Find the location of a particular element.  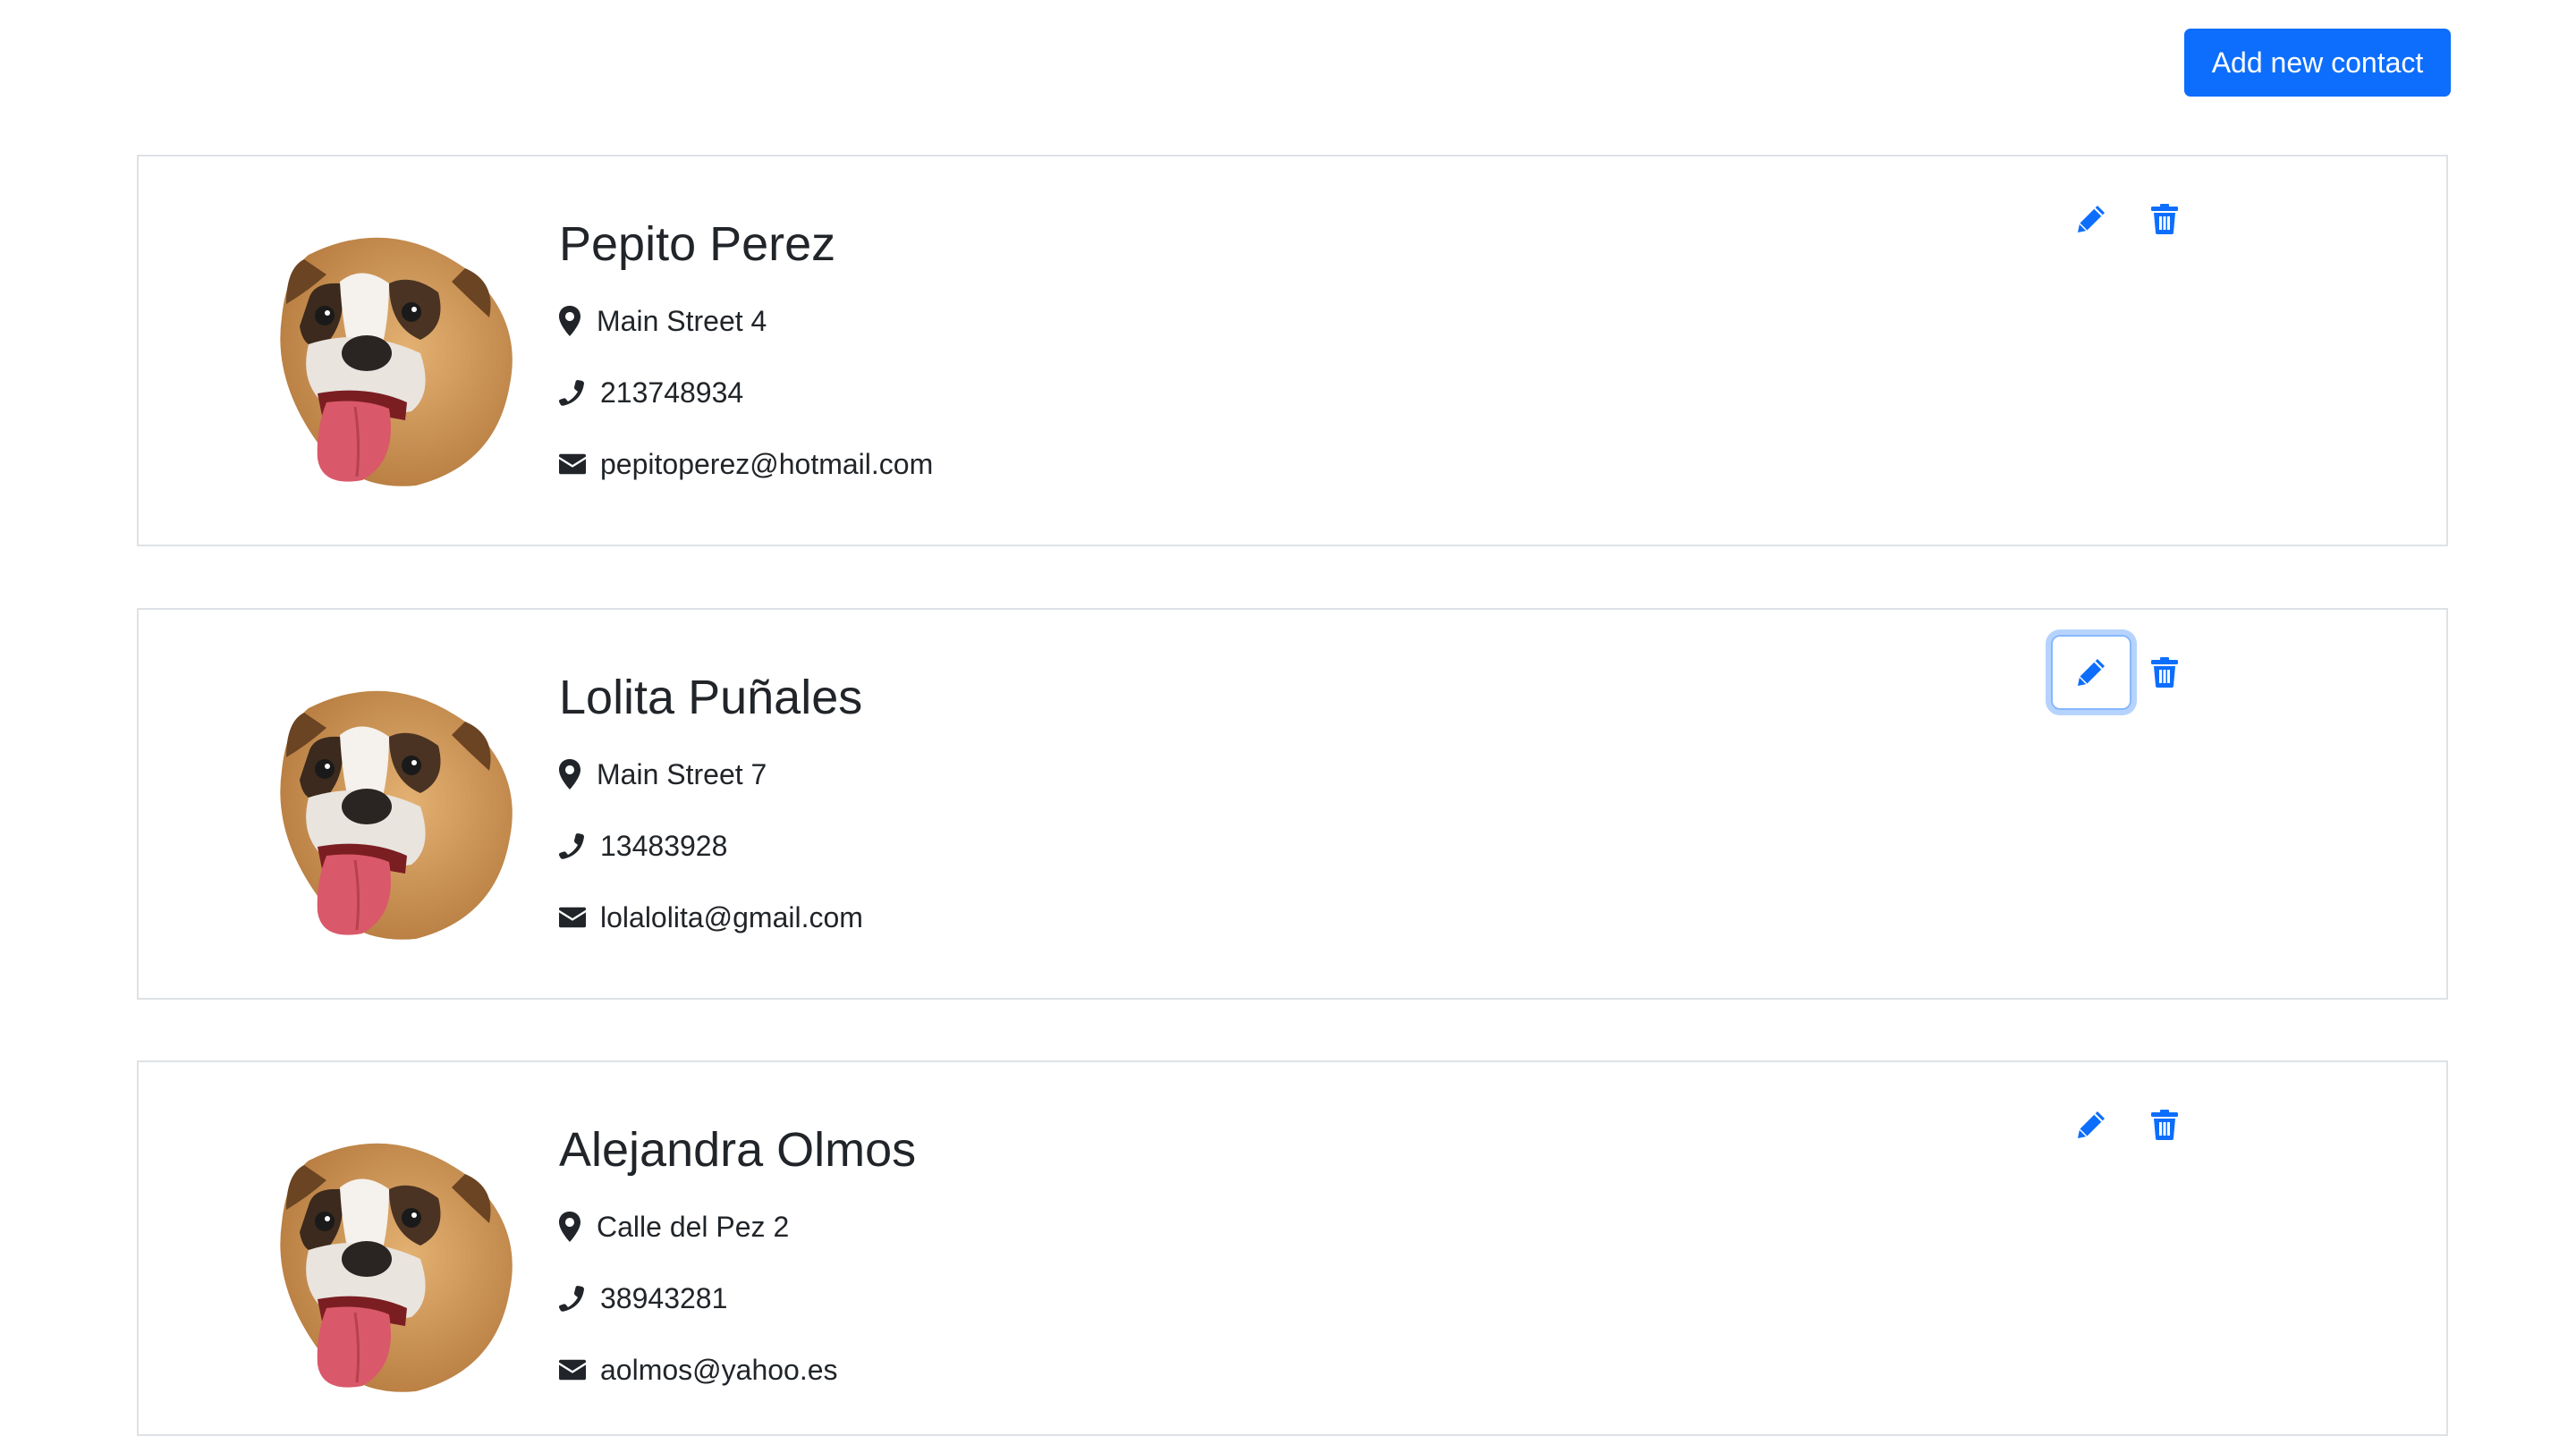

contact-address: Calle del Pez 2 is located at coordinates (674, 1226).